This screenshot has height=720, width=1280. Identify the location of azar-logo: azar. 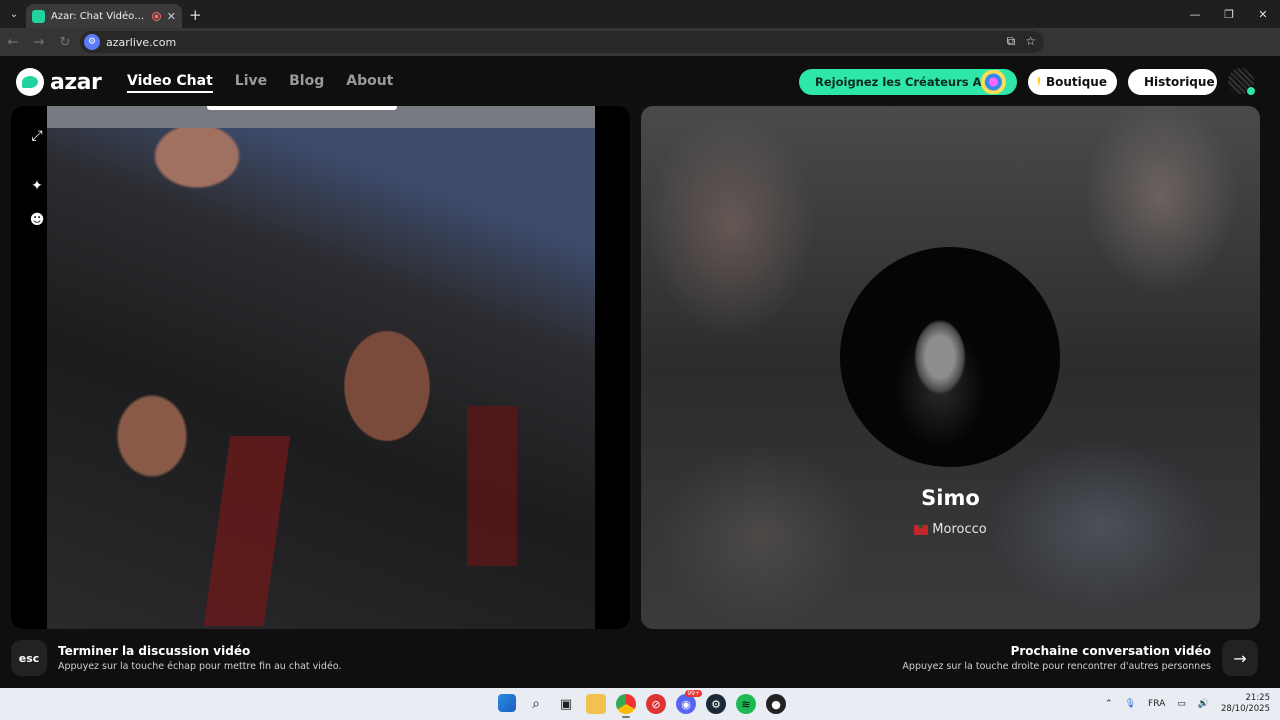
(59, 82).